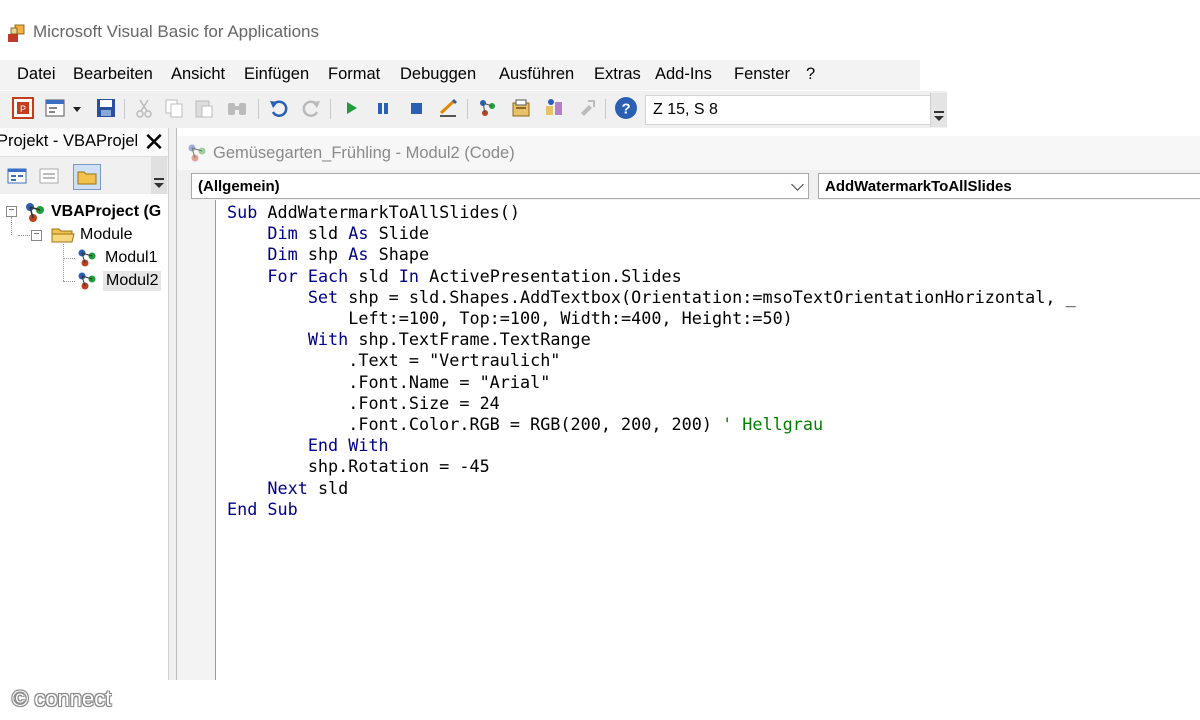 This screenshot has height=720, width=1200. Describe the element at coordinates (55, 108) in the screenshot. I see `insert-userform-icon` at that location.